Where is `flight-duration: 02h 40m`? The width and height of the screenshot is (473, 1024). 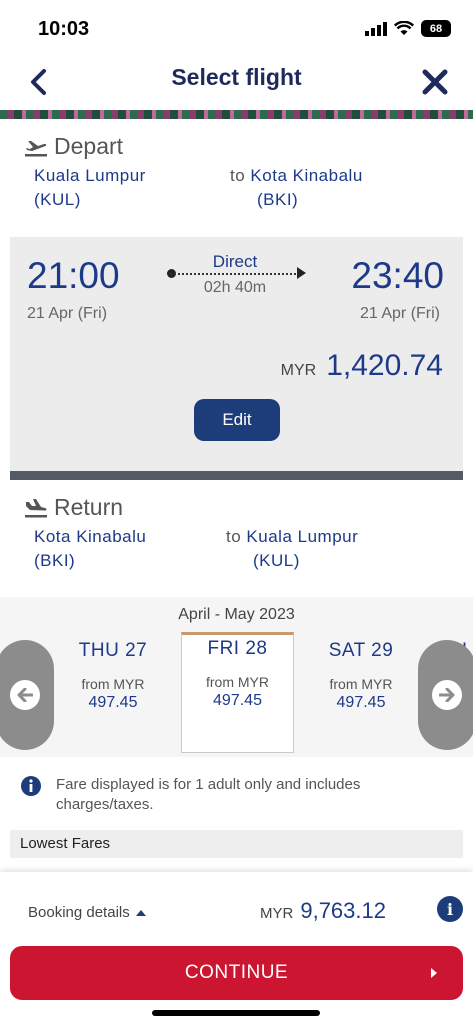
flight-duration: 02h 40m is located at coordinates (235, 287).